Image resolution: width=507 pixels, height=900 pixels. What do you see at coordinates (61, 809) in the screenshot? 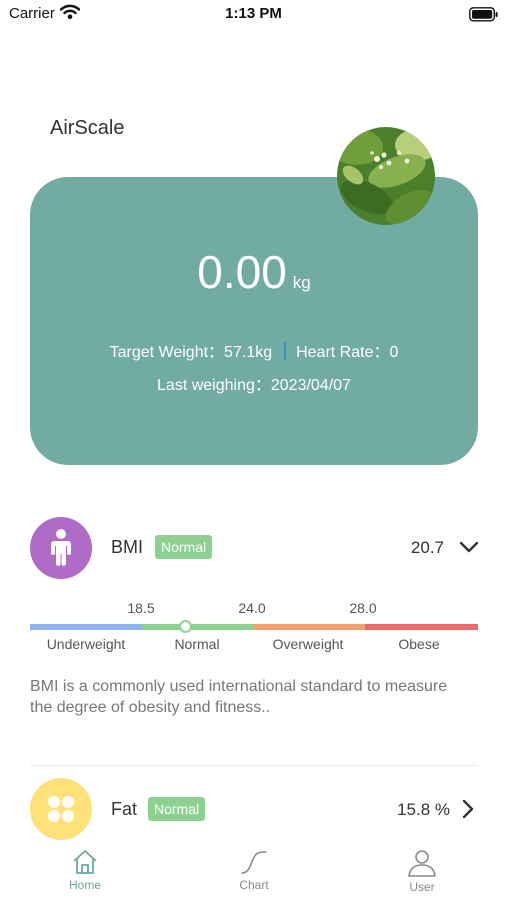
I see `fat-four-dots-icon` at bounding box center [61, 809].